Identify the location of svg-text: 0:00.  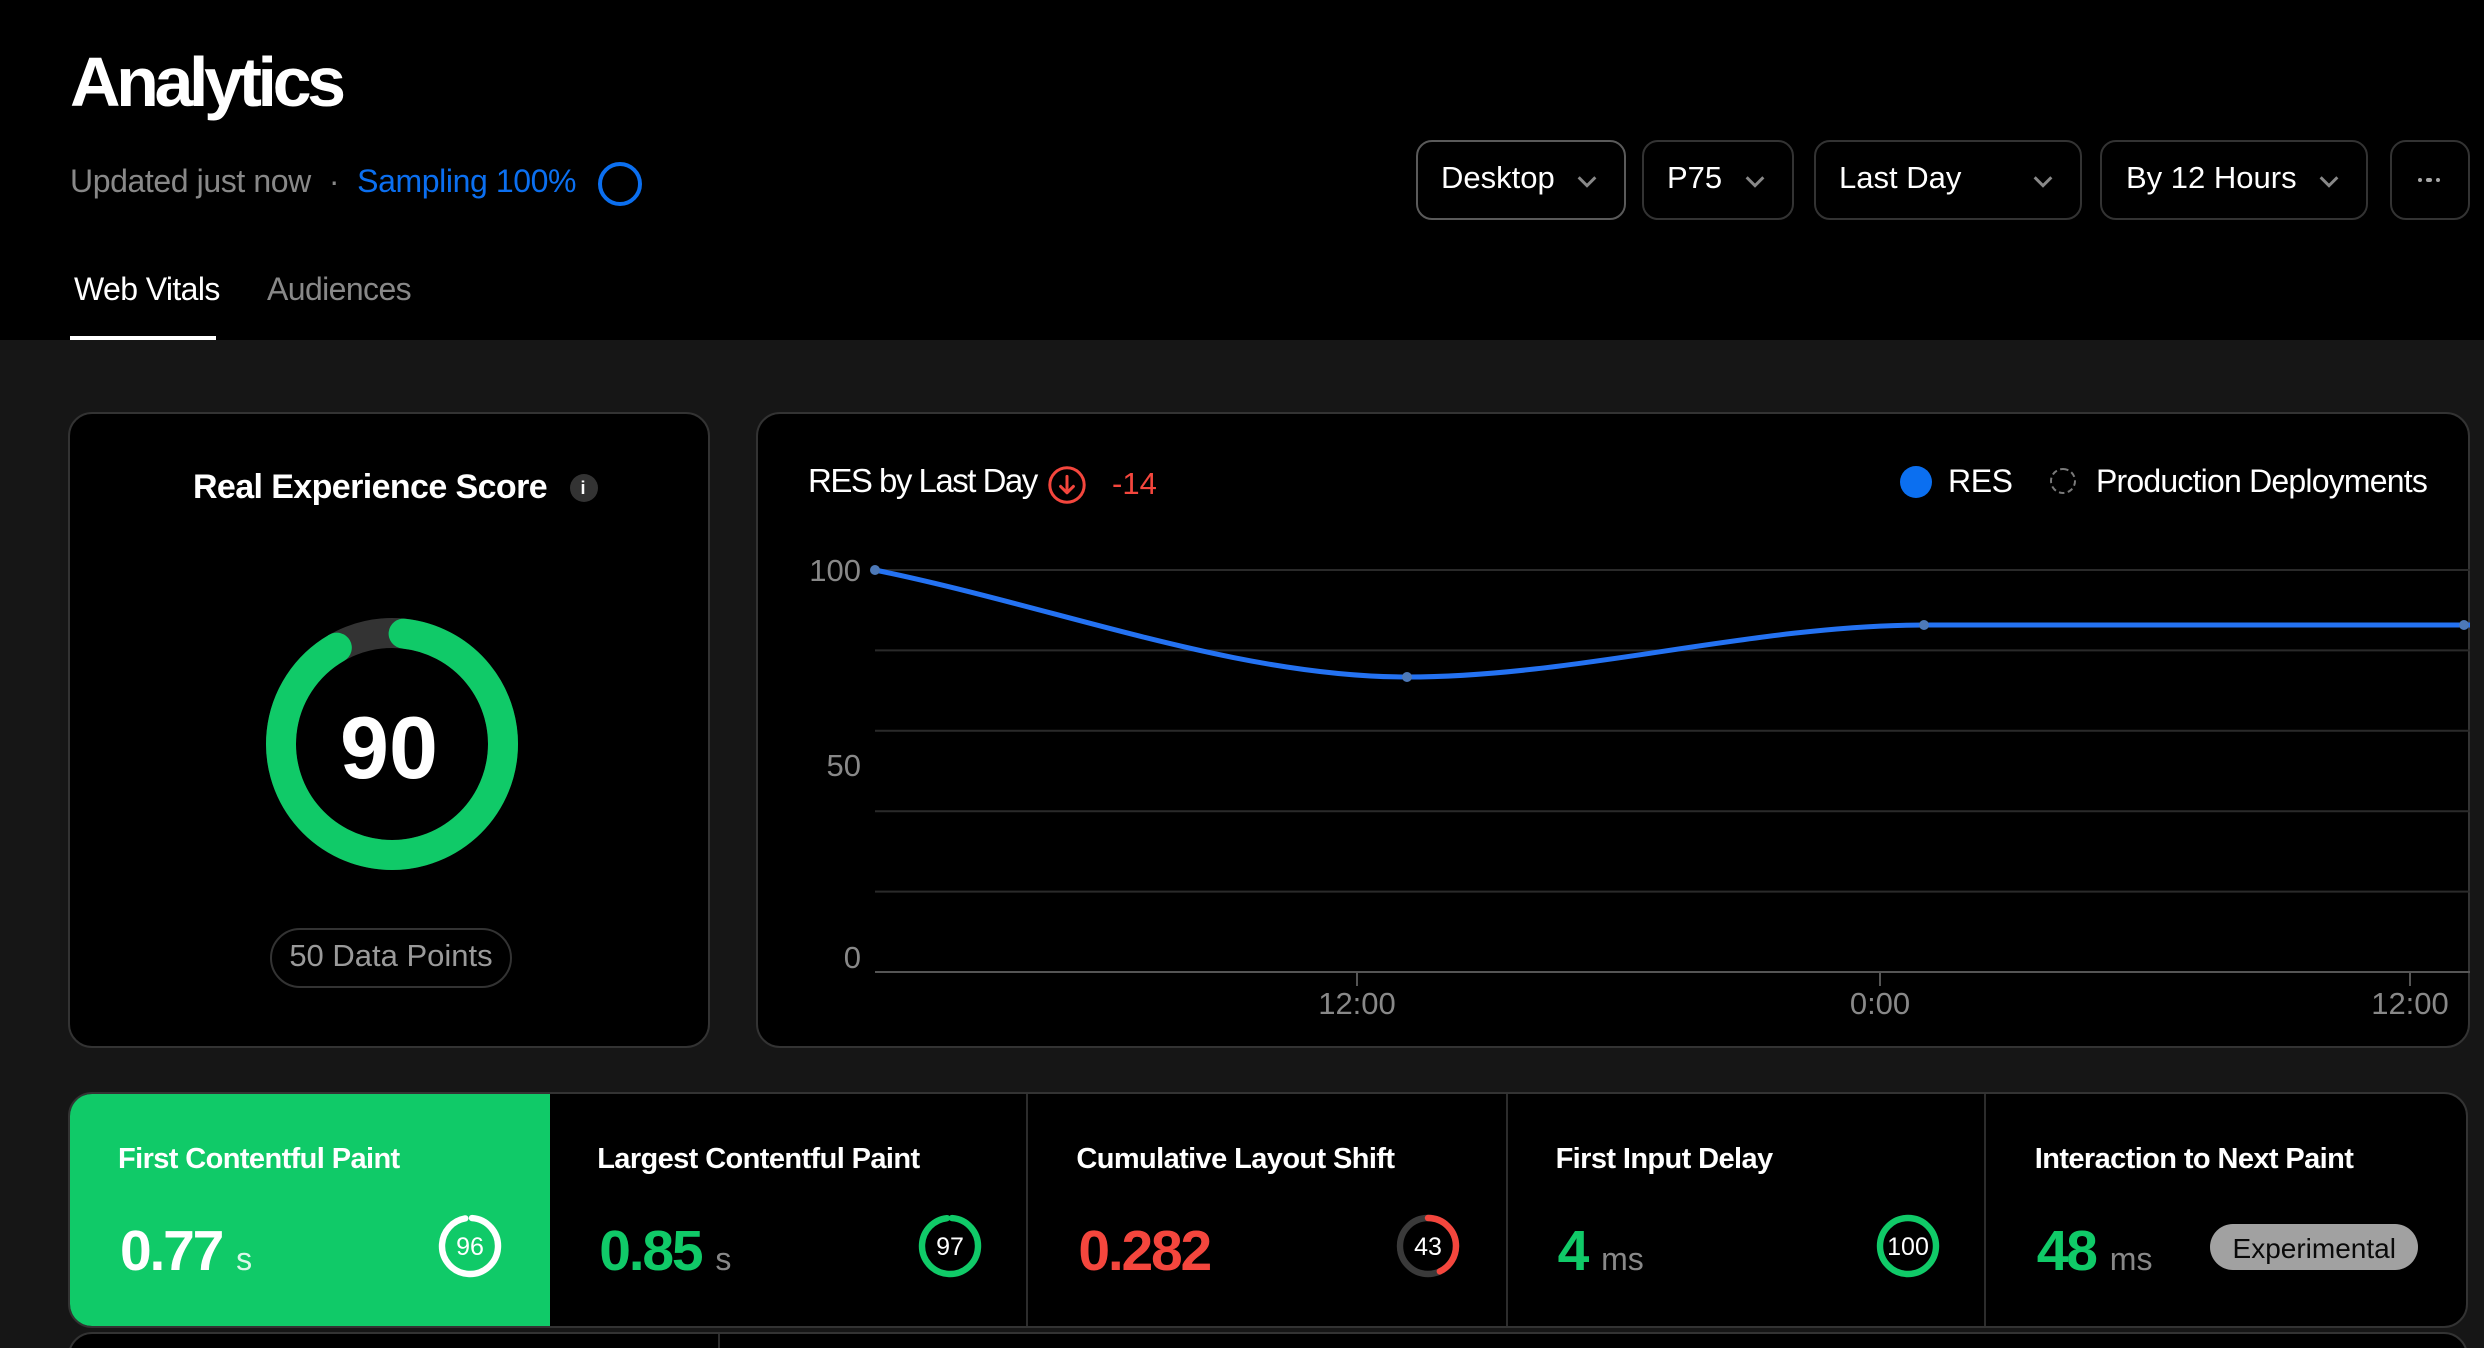
(1880, 1002).